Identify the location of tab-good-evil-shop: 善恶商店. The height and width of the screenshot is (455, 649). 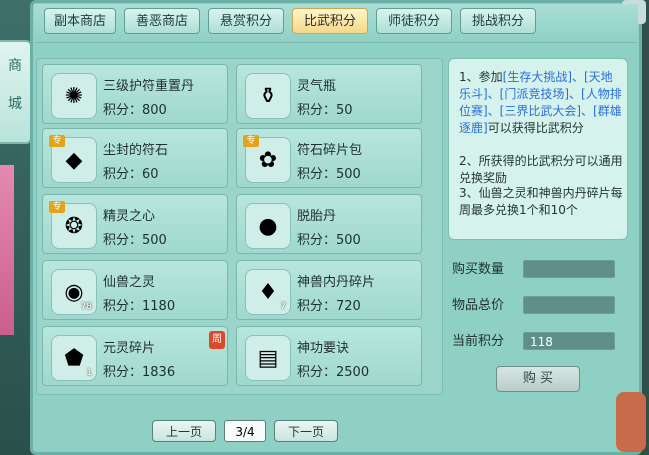
(162, 21).